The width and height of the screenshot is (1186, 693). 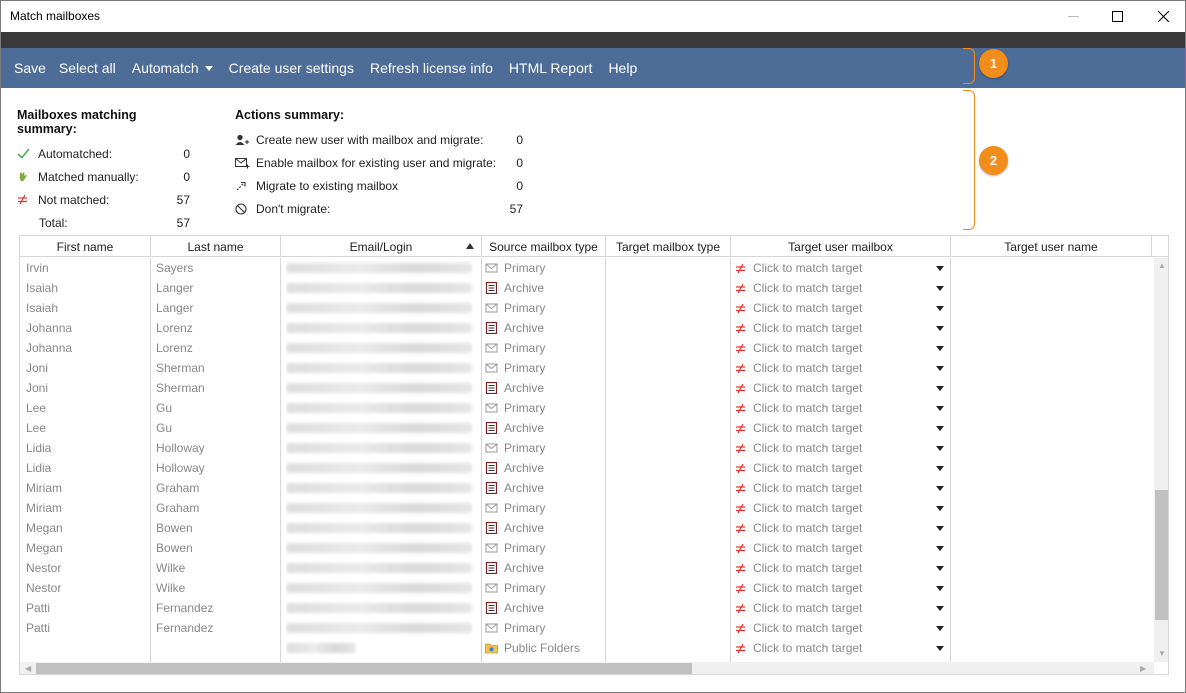 What do you see at coordinates (544, 246) in the screenshot?
I see `column-header-source-type: Source mailbox type` at bounding box center [544, 246].